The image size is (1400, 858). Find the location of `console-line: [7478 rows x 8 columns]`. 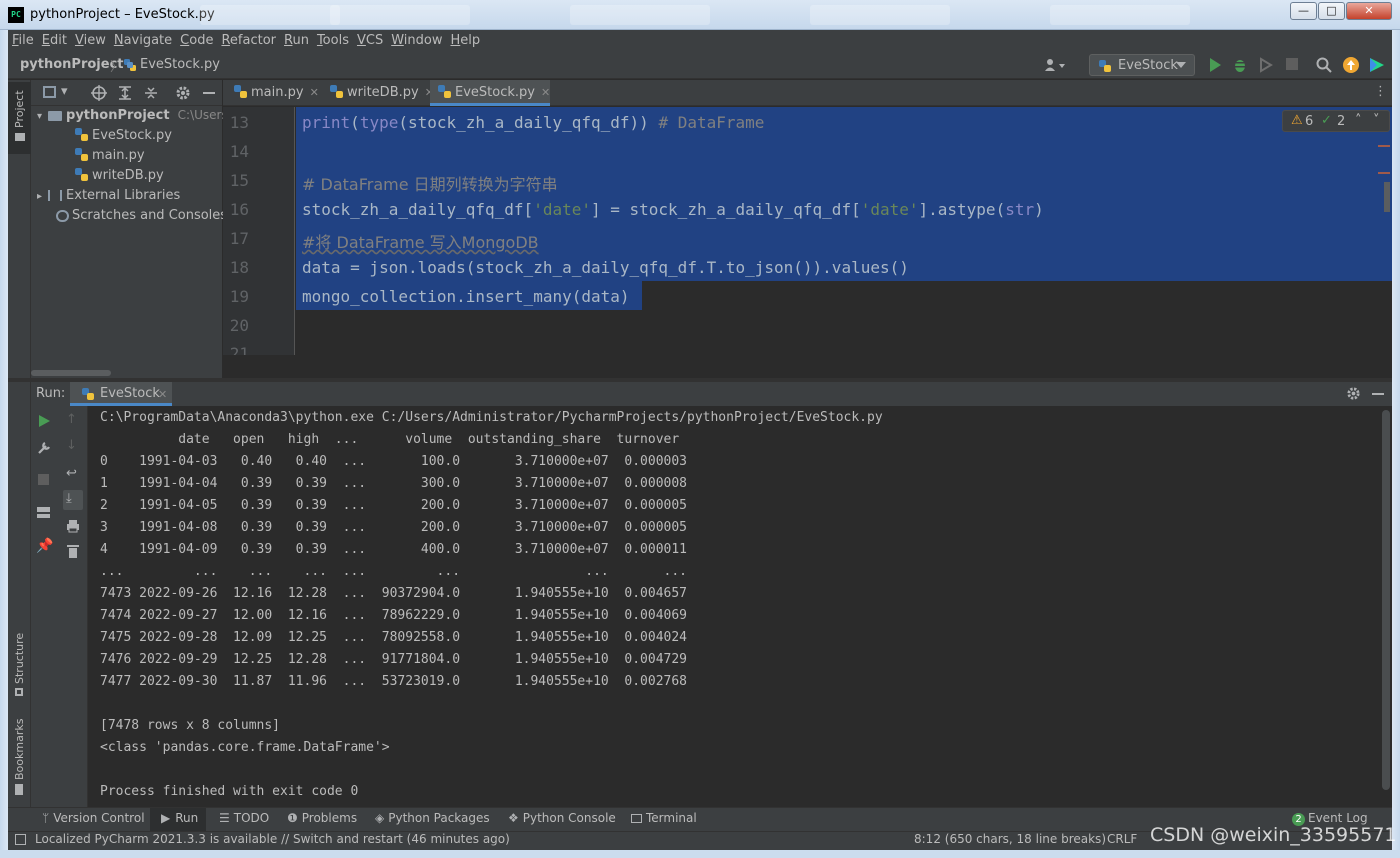

console-line: [7478 rows x 8 columns] is located at coordinates (190, 725).